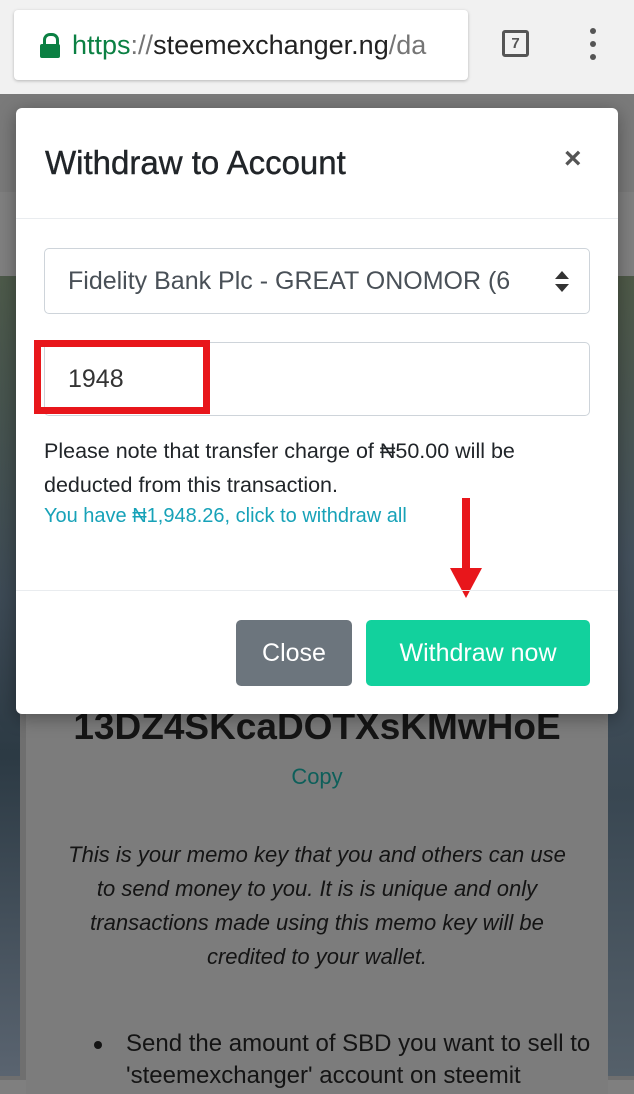 The height and width of the screenshot is (1094, 634). Describe the element at coordinates (407, 44) in the screenshot. I see `url-path: /da` at that location.